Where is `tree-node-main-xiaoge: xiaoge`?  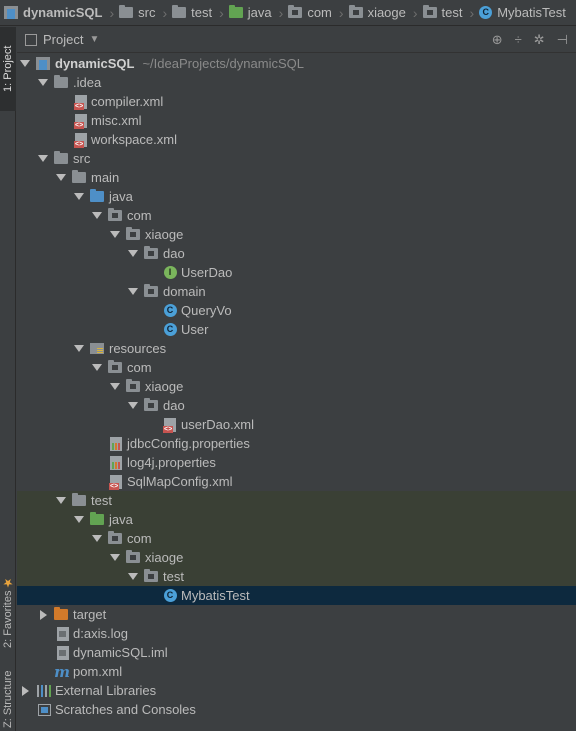
tree-node-main-xiaoge: xiaoge is located at coordinates (296, 234).